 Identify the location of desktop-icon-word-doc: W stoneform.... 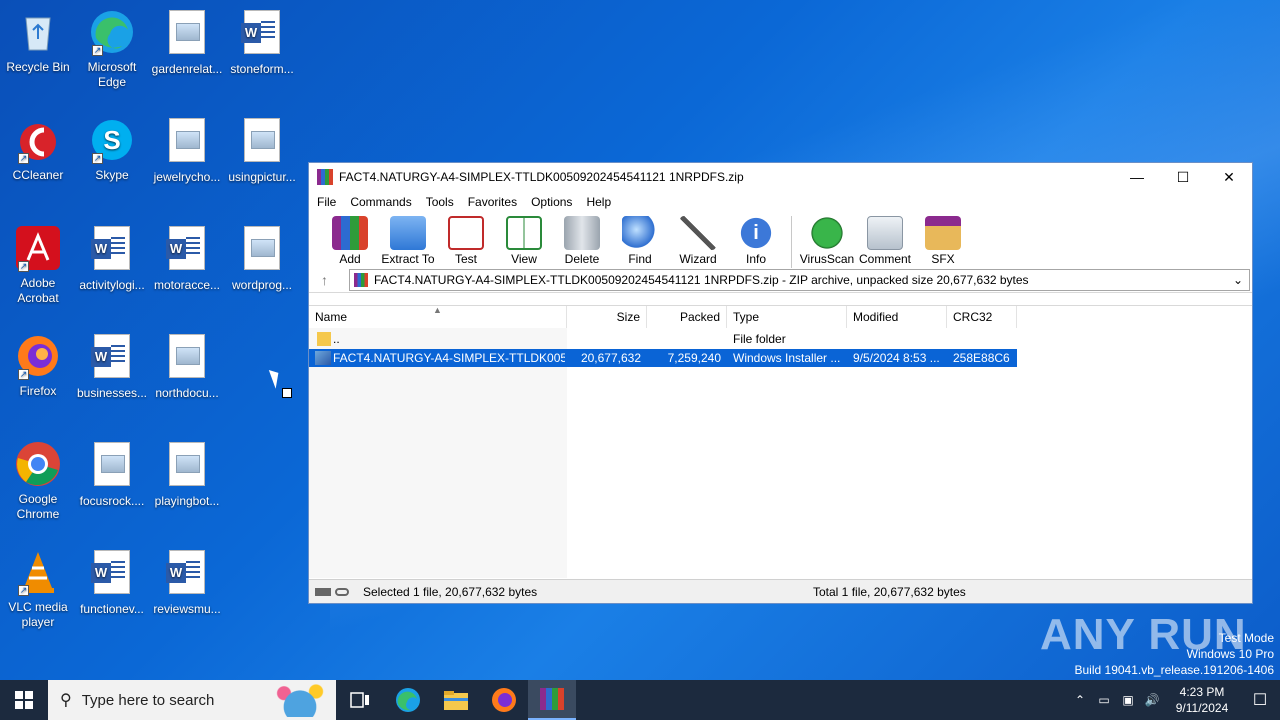
(262, 42).